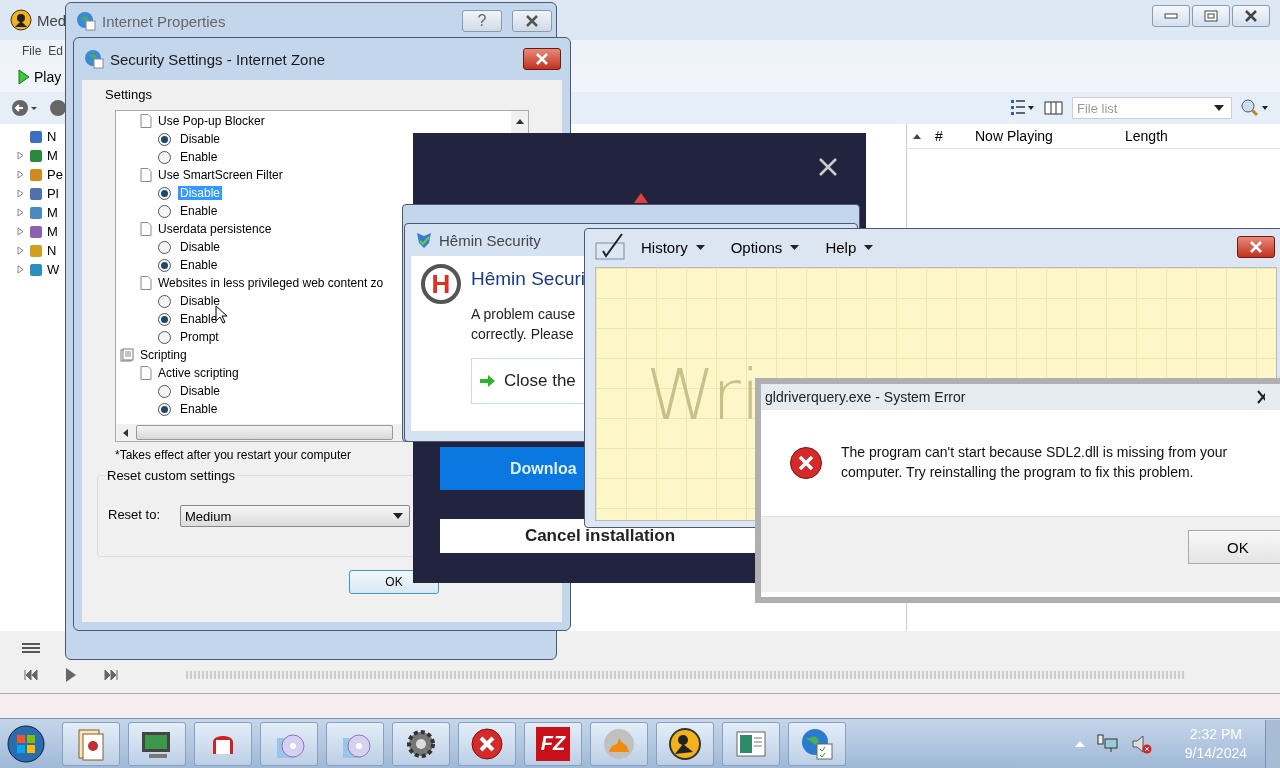 The image size is (1280, 768). What do you see at coordinates (215, 229) in the screenshot?
I see `setting-label: Userdata persistence` at bounding box center [215, 229].